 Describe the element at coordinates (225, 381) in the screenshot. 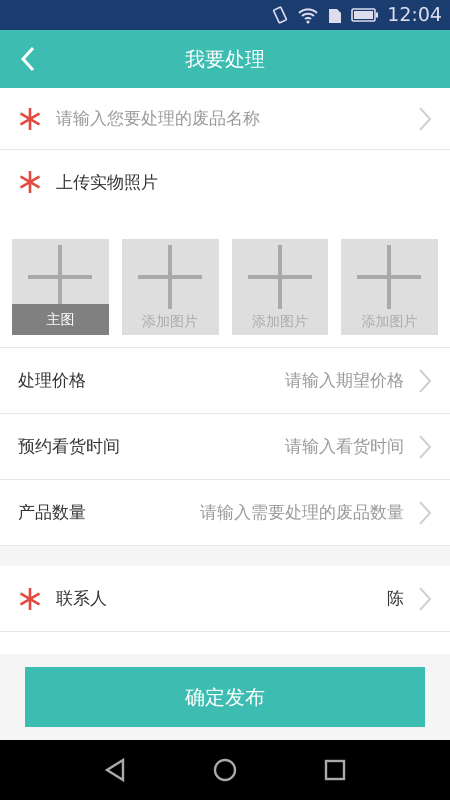

I see `form-row: 处理价格 请输入期望价格` at that location.